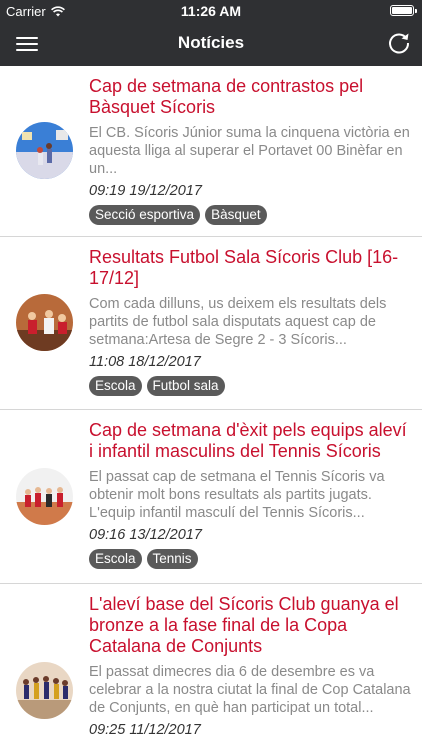 This screenshot has height=750, width=422. Describe the element at coordinates (236, 215) in the screenshot. I see `tag-badge: Bàsquet` at that location.